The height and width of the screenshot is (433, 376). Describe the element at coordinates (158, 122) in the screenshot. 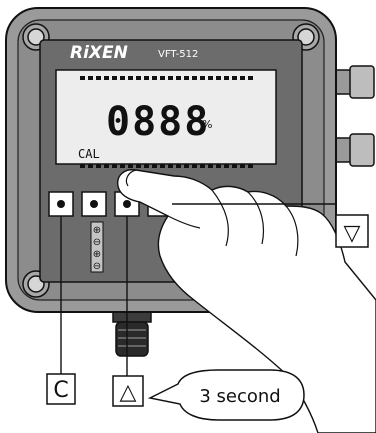

I see `lcd-digits: 0888` at that location.